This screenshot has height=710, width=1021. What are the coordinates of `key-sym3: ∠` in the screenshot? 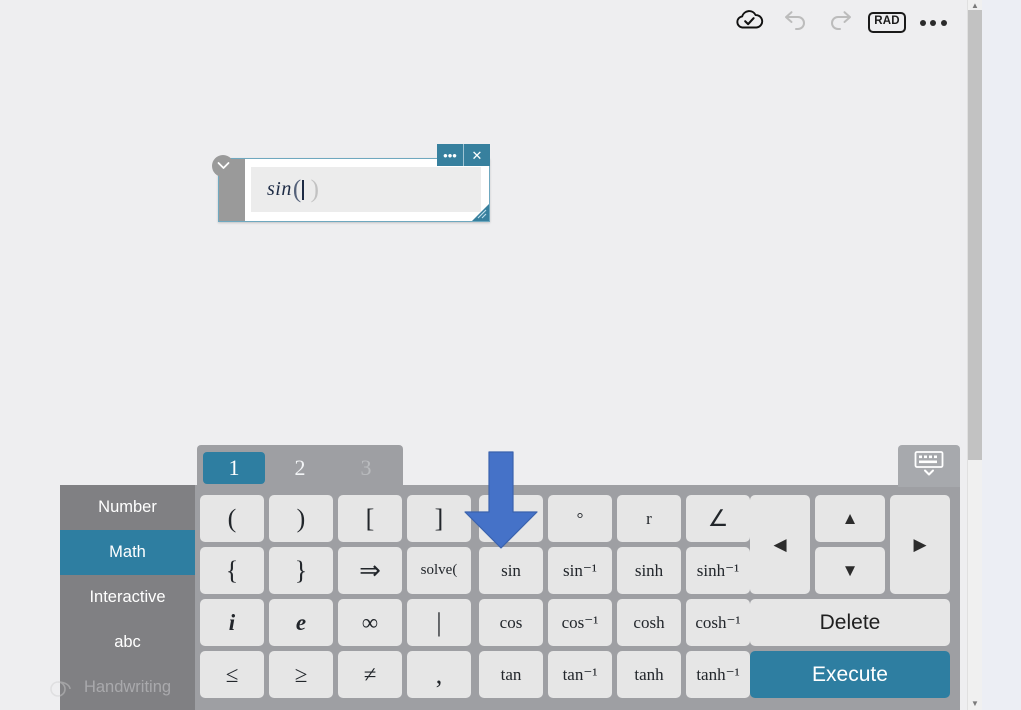 It's located at (718, 518).